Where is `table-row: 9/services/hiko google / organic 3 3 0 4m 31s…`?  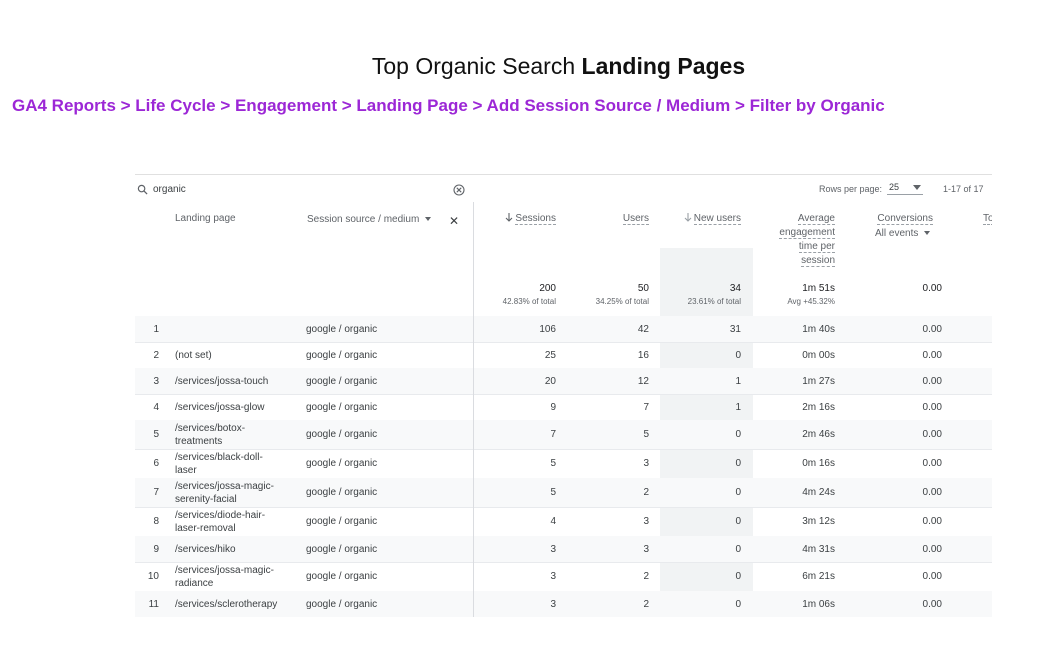 table-row: 9/services/hiko google / organic 3 3 0 4m 31s… is located at coordinates (563, 549).